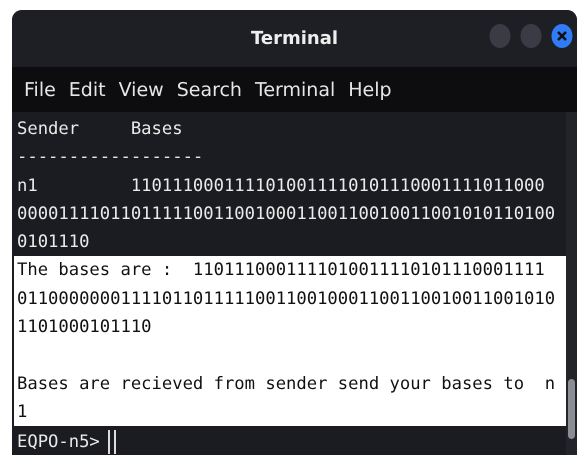 This screenshot has height=455, width=577. What do you see at coordinates (53, 242) in the screenshot?
I see `output-line: 0101110` at bounding box center [53, 242].